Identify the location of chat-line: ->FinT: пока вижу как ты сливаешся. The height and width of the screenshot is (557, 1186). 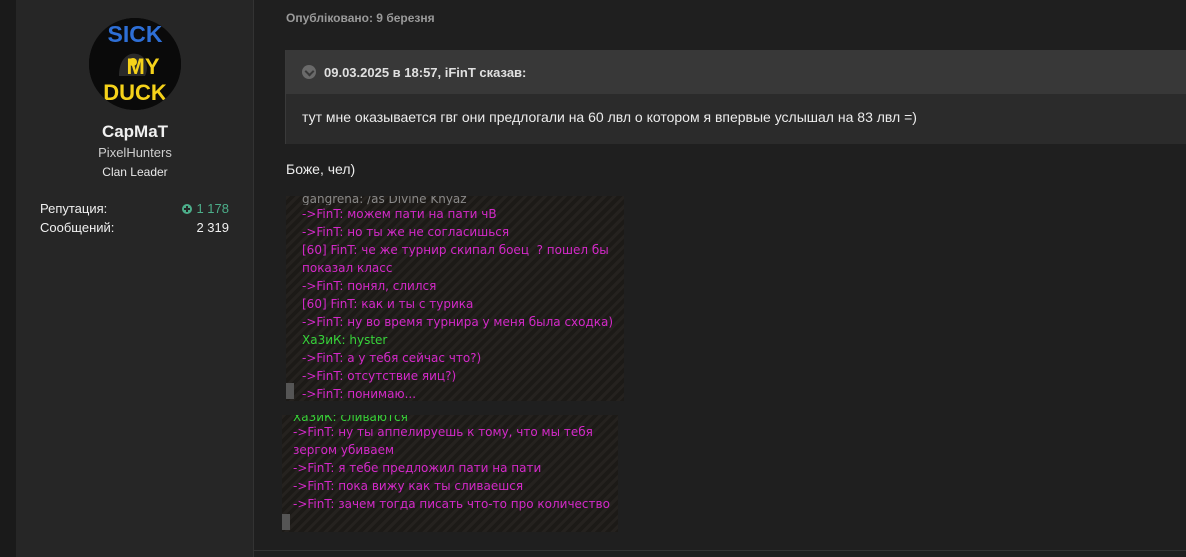
(408, 486).